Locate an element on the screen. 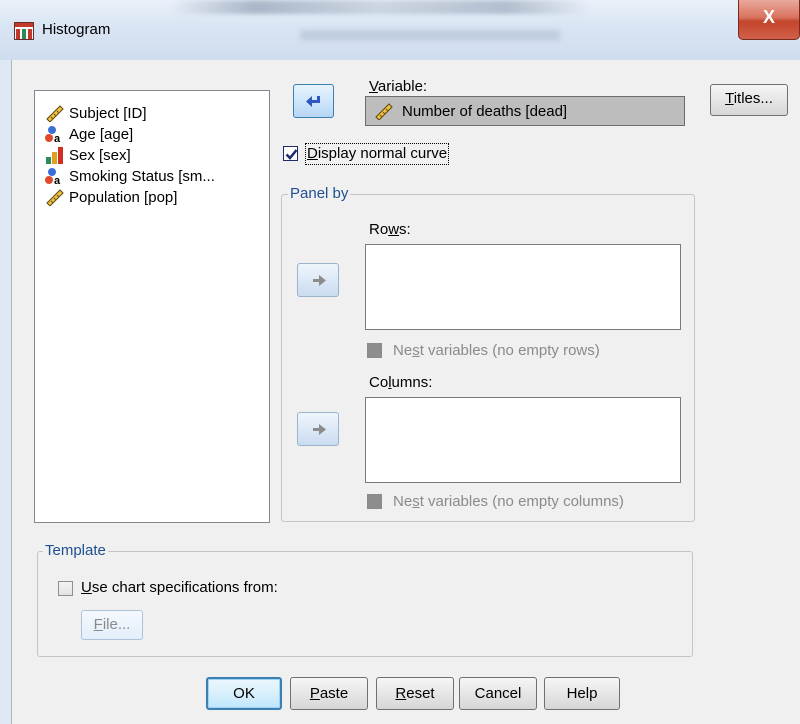 The height and width of the screenshot is (724, 800). template-group is located at coordinates (365, 604).